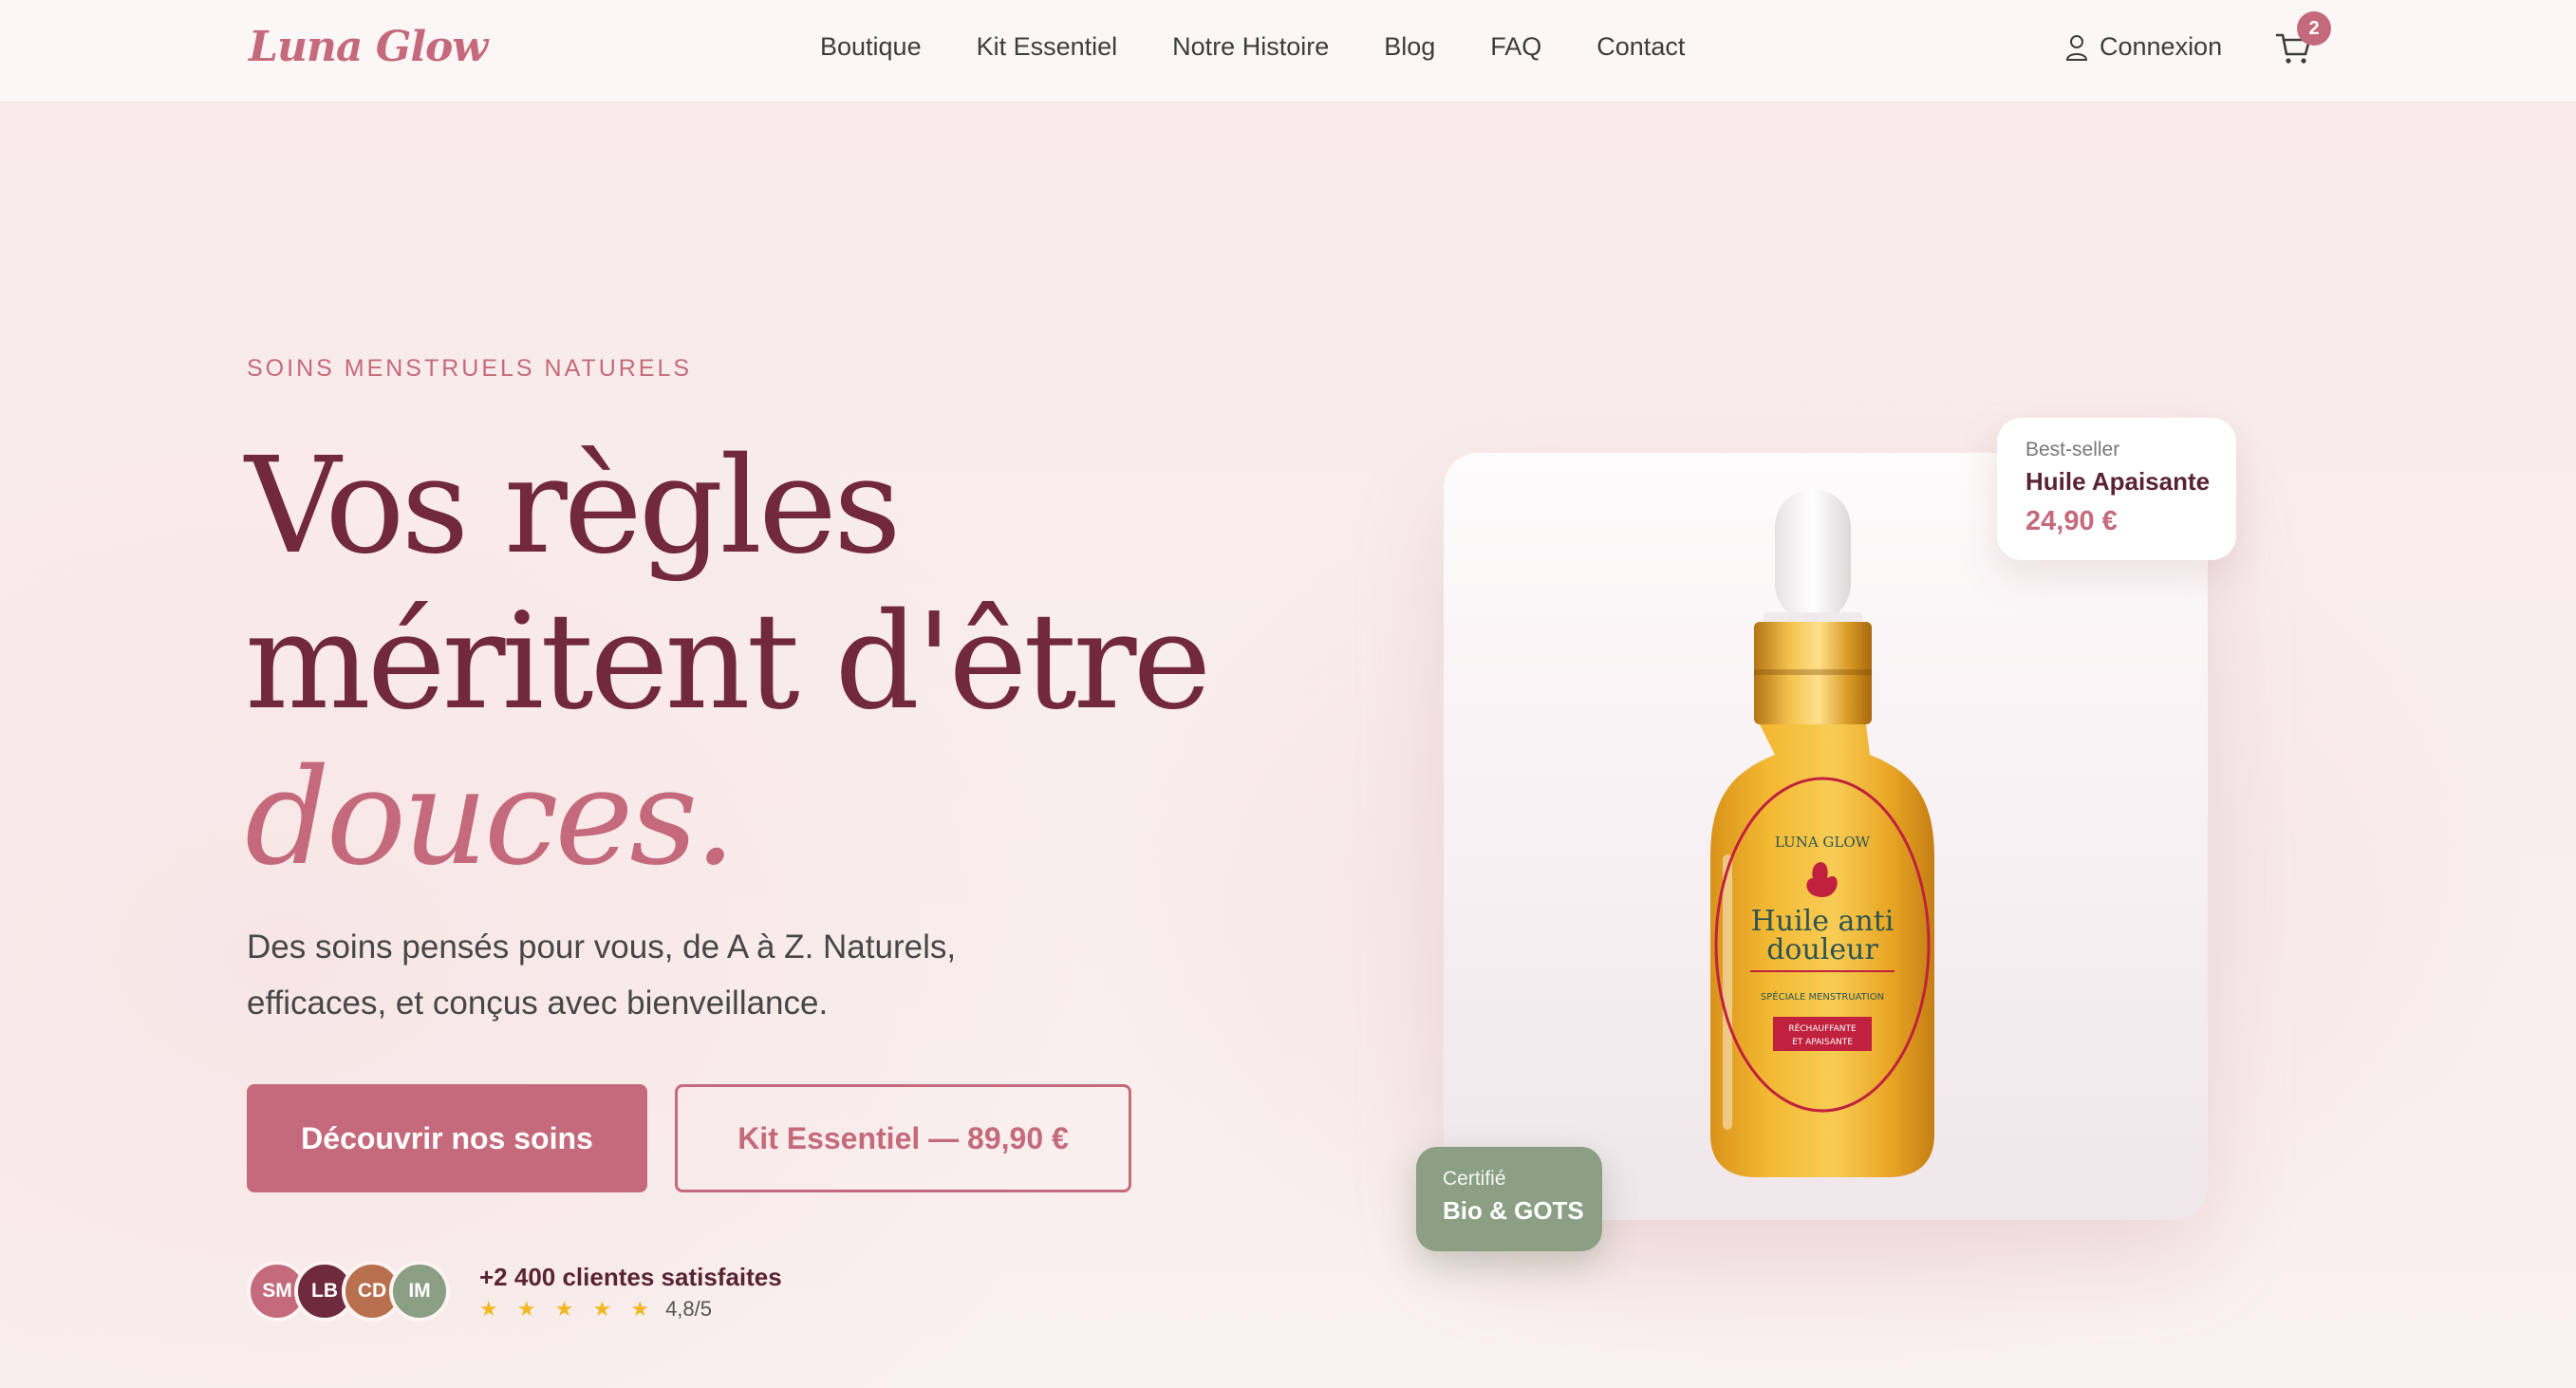 This screenshot has width=2576, height=1388. Describe the element at coordinates (352, 1291) in the screenshot. I see `customer-avatars: SM LB CD IM` at that location.